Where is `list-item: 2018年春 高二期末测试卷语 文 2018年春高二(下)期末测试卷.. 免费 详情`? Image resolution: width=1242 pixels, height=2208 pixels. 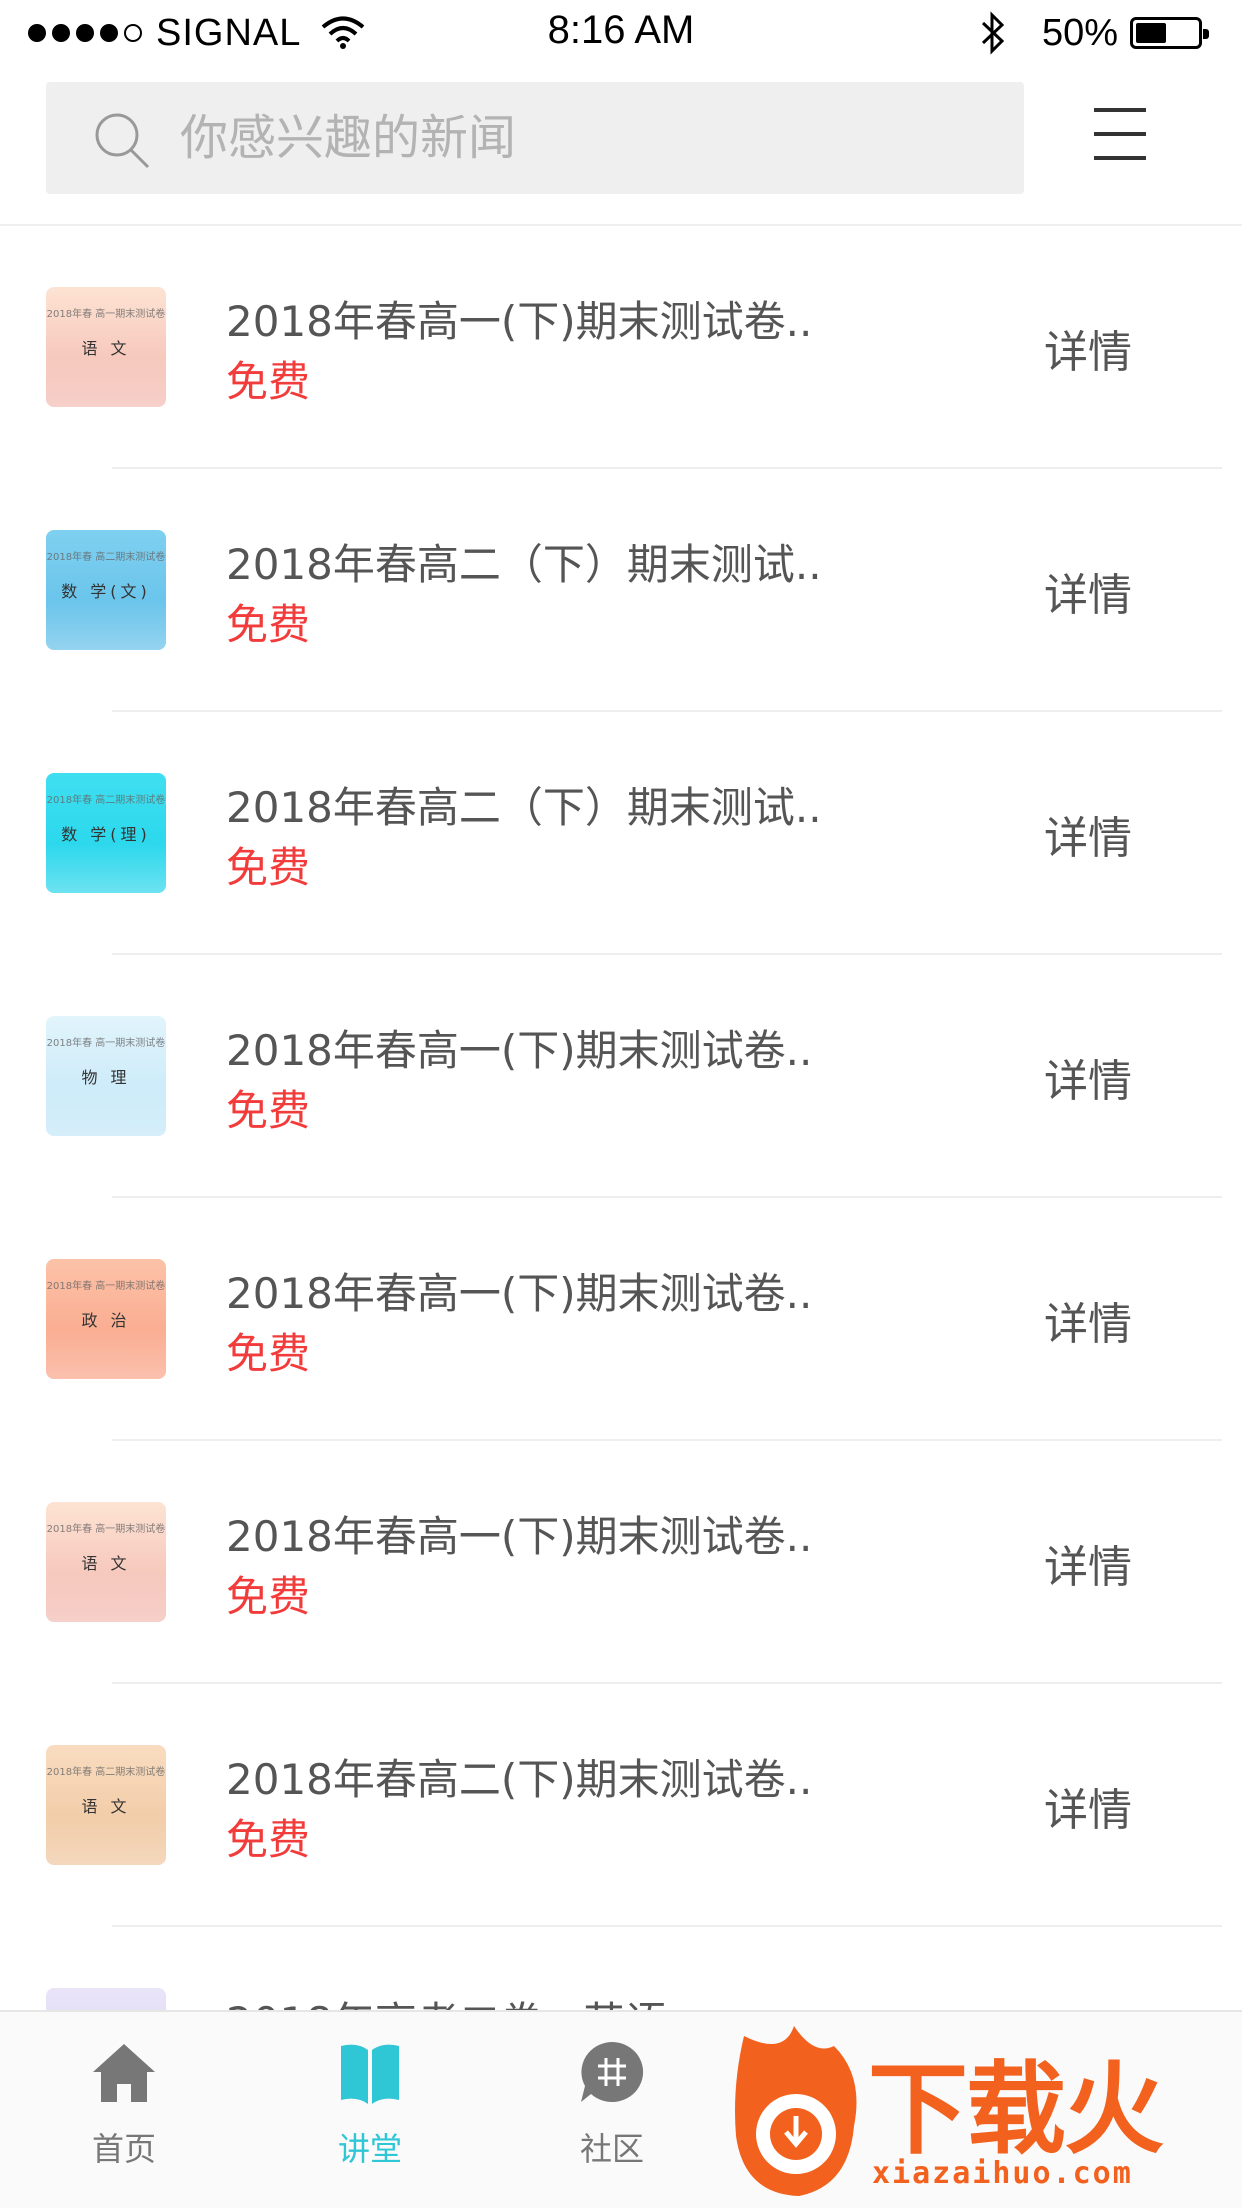 list-item: 2018年春 高二期末测试卷语 文 2018年春高二(下)期末测试卷.. 免费 详情 is located at coordinates (621, 1805).